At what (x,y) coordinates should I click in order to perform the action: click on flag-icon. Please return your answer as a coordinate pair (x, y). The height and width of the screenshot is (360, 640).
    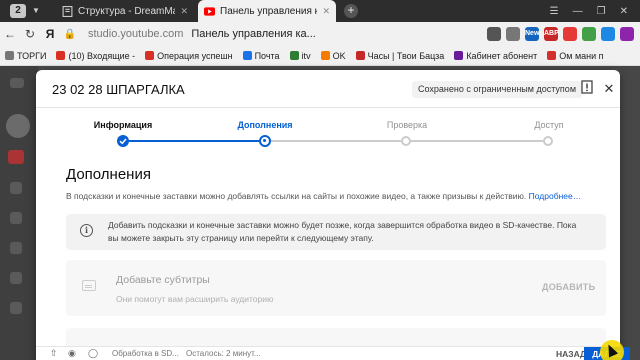
    Looking at the image, I should click on (587, 87).